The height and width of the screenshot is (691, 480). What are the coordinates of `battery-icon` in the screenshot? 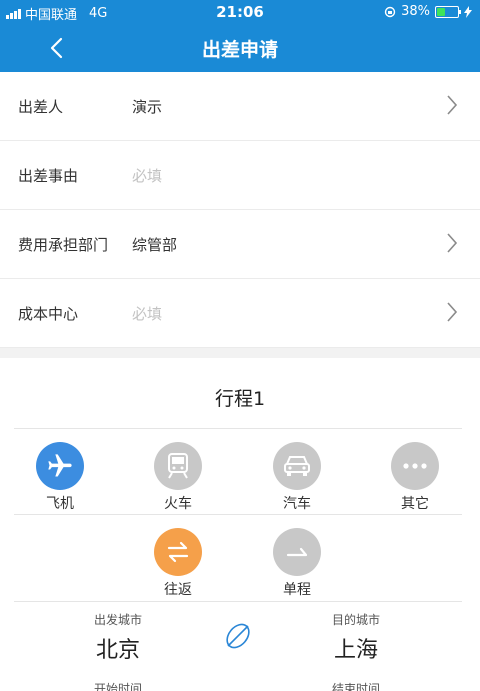 It's located at (448, 11).